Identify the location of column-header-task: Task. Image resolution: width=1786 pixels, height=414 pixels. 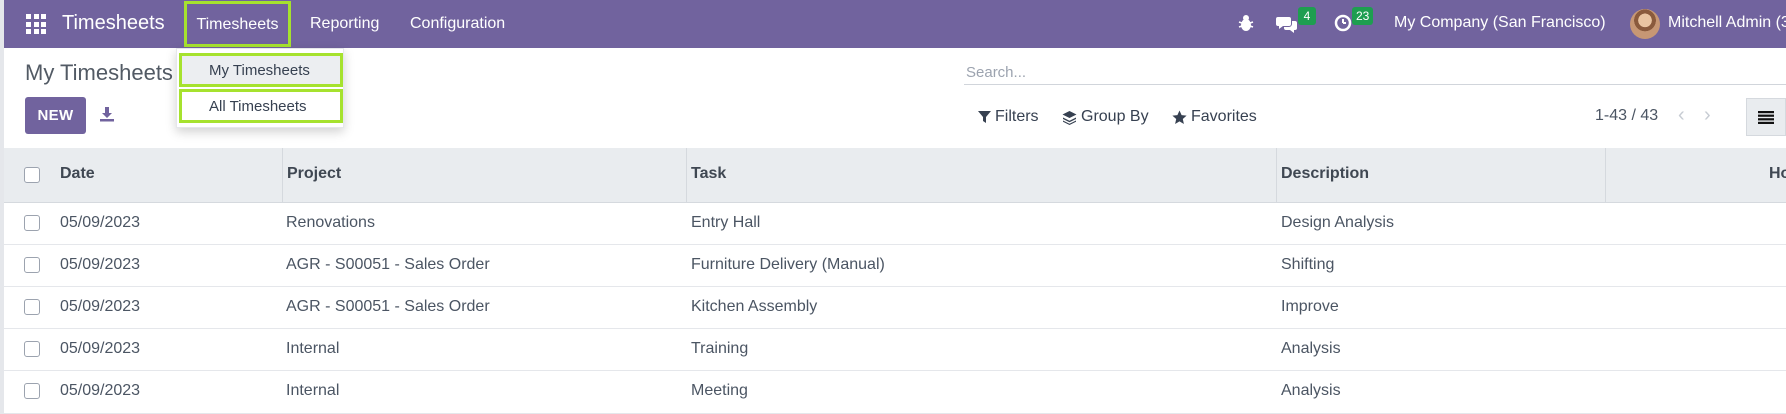
(708, 174).